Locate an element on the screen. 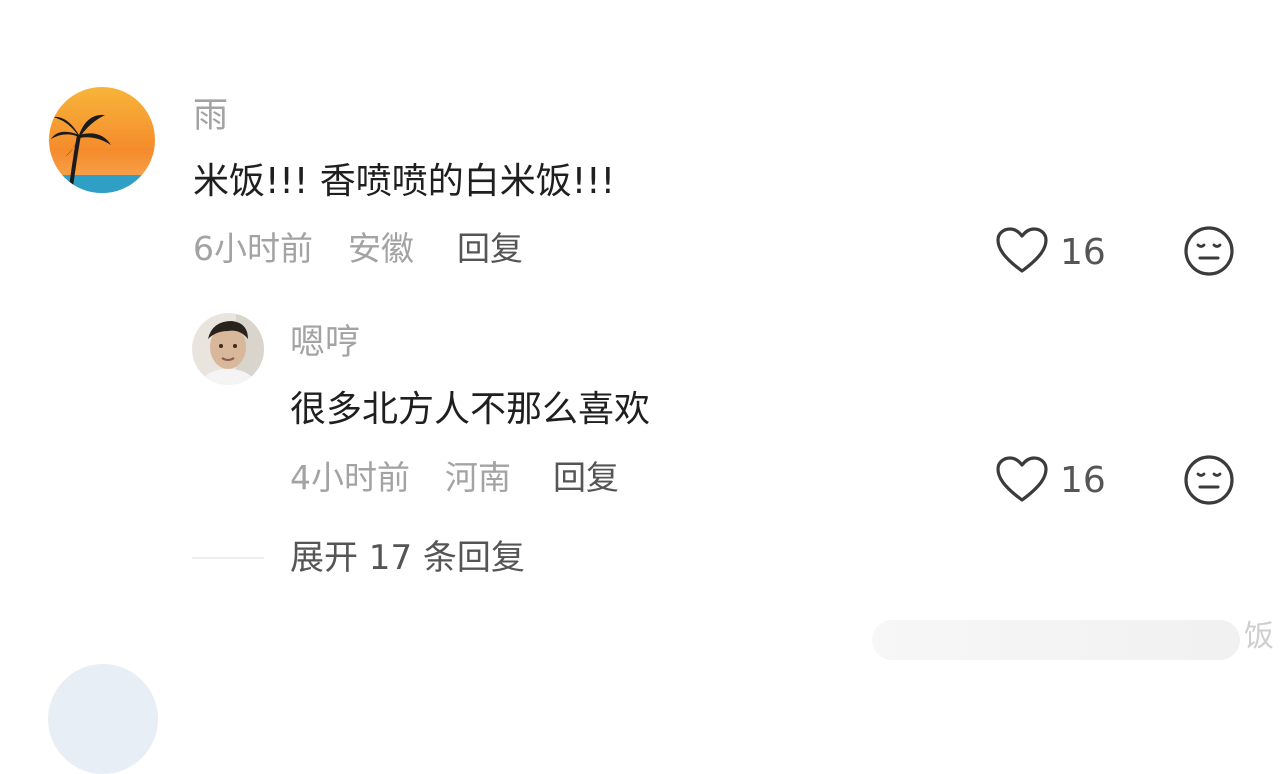 This screenshot has width=1284, height=774. comment-location: 安徽 is located at coordinates (381, 248).